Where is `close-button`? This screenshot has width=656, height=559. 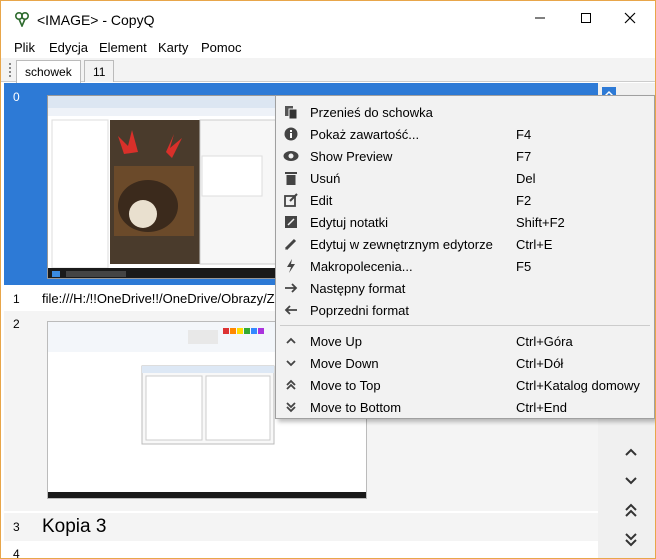 close-button is located at coordinates (630, 18).